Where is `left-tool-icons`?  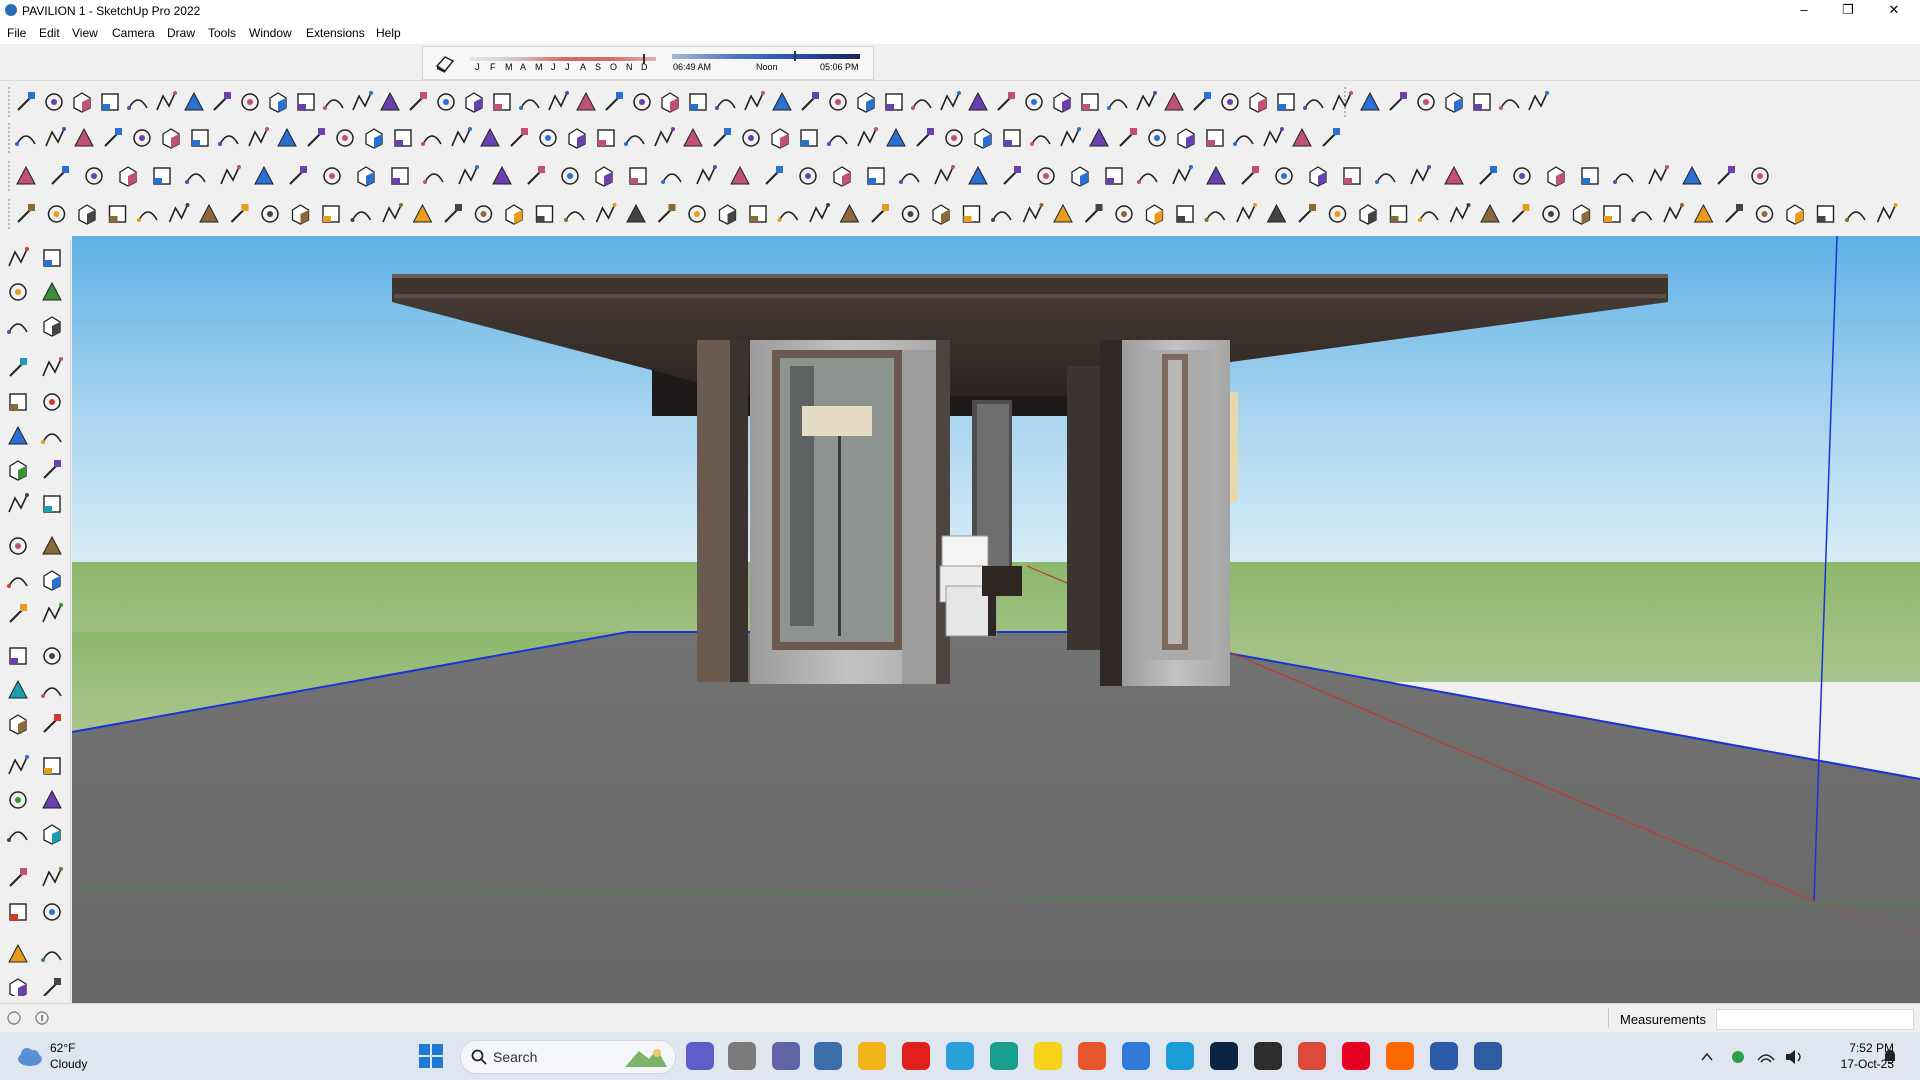
left-tool-icons is located at coordinates (36, 621).